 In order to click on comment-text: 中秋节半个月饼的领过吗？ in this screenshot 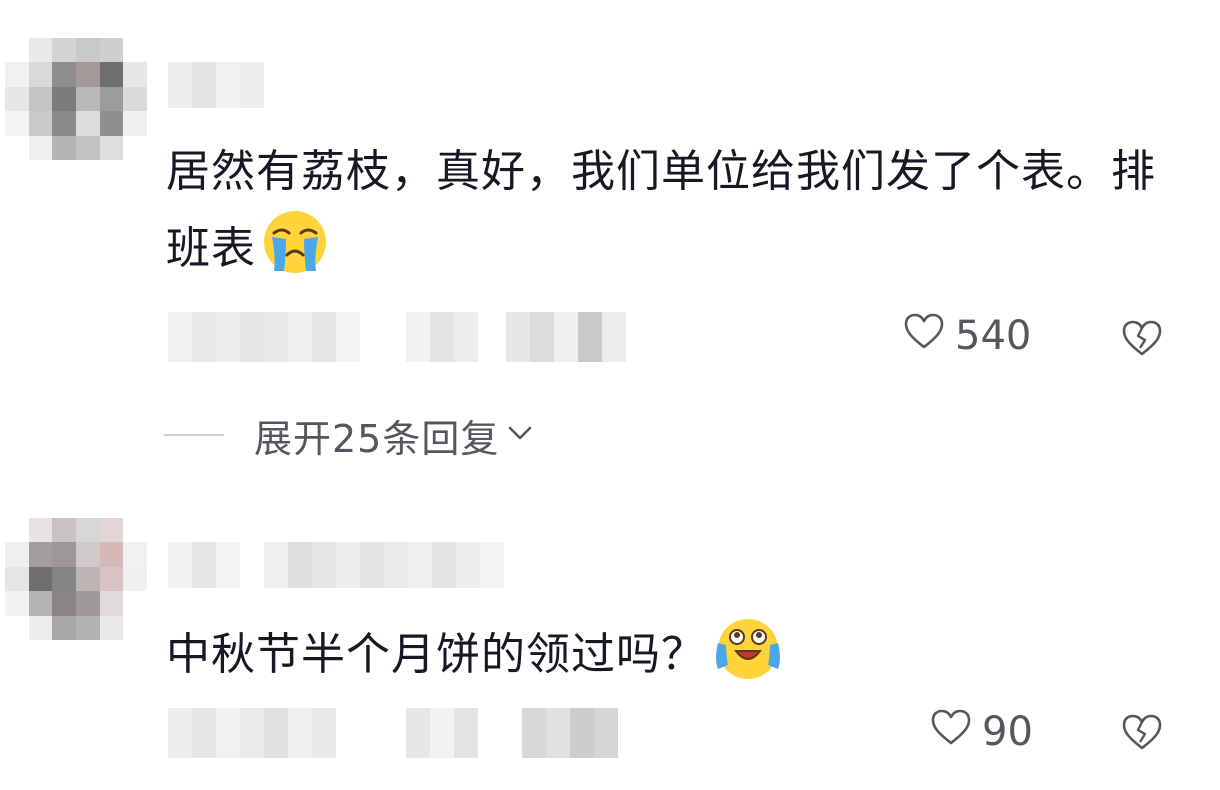, I will do `click(676, 659)`.